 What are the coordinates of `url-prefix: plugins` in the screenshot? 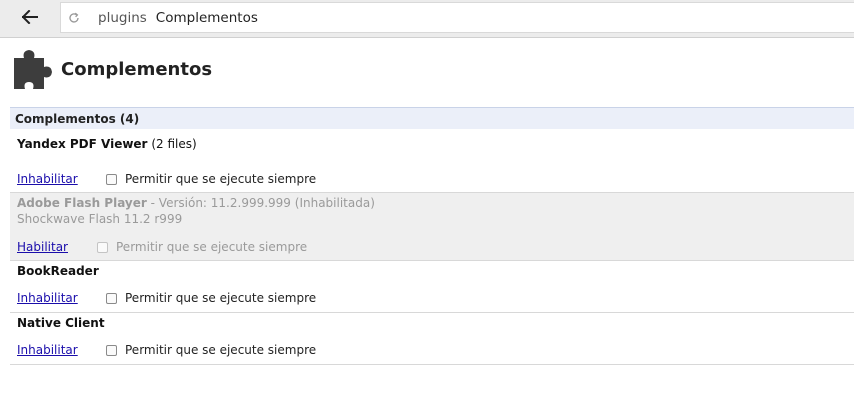 It's located at (122, 17).